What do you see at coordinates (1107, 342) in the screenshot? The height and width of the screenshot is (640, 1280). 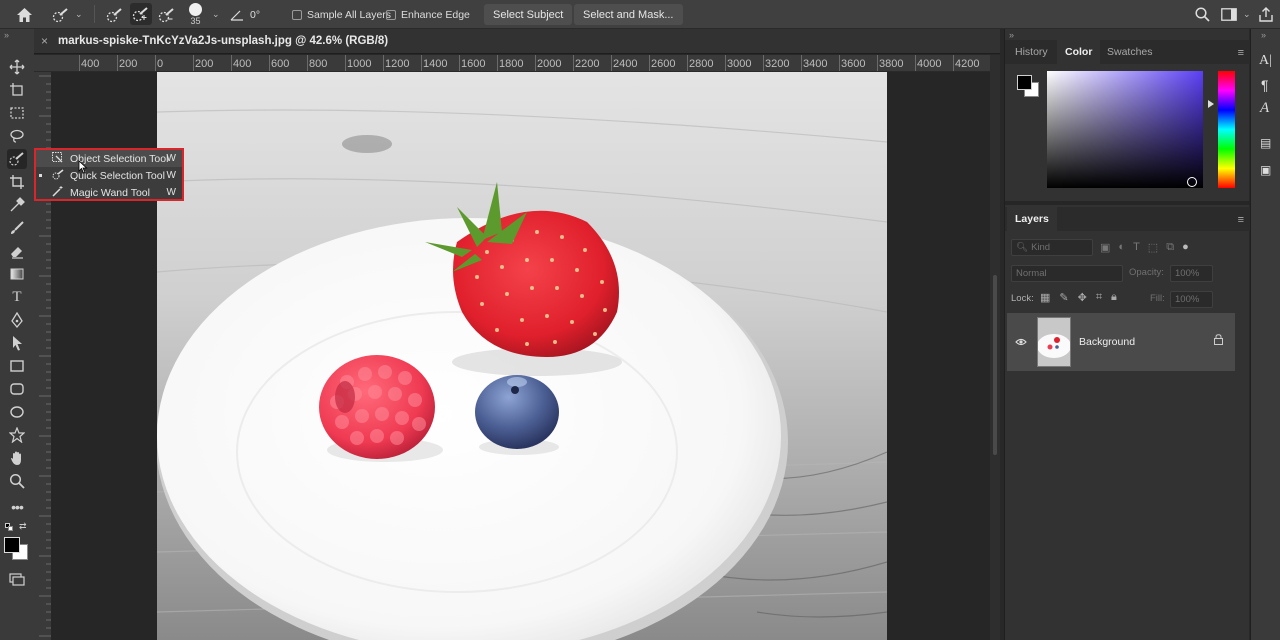 I see `layer-name: Background` at bounding box center [1107, 342].